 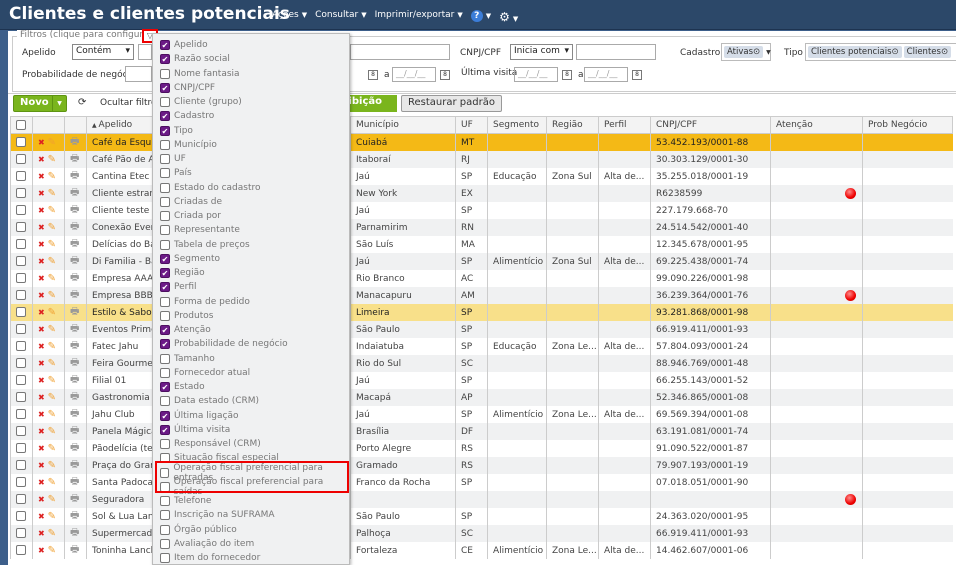 I want to click on column-option: ✔ Cadastro, so click(x=251, y=116).